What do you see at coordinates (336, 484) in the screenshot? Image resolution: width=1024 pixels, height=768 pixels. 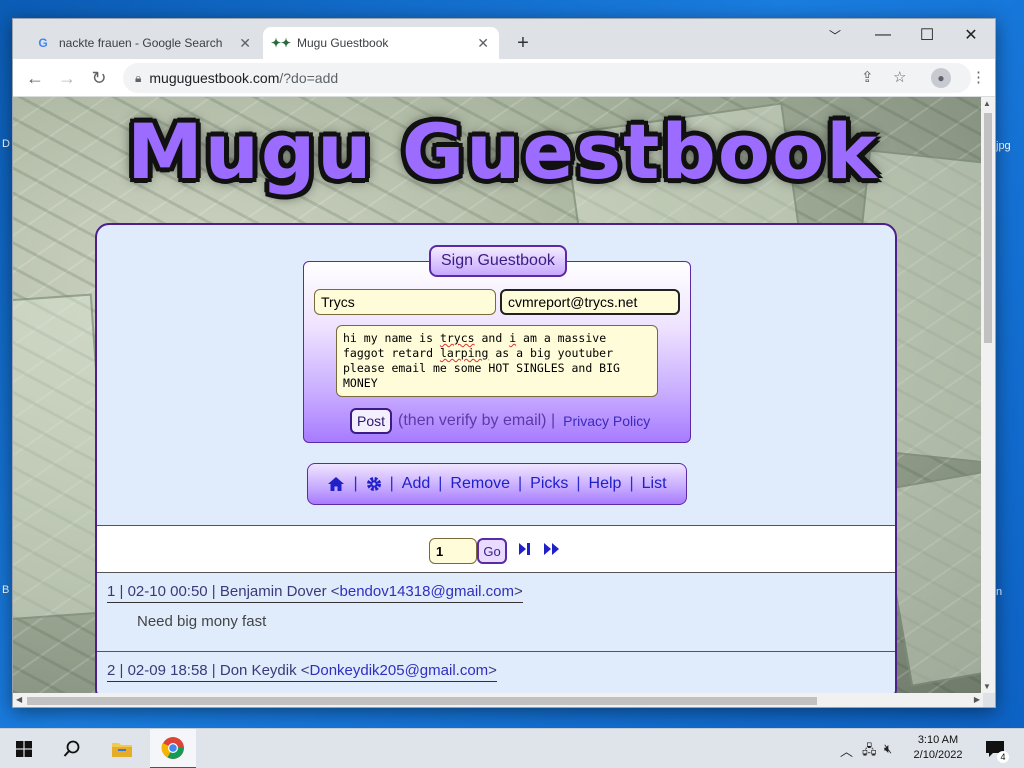 I see `home-icon` at bounding box center [336, 484].